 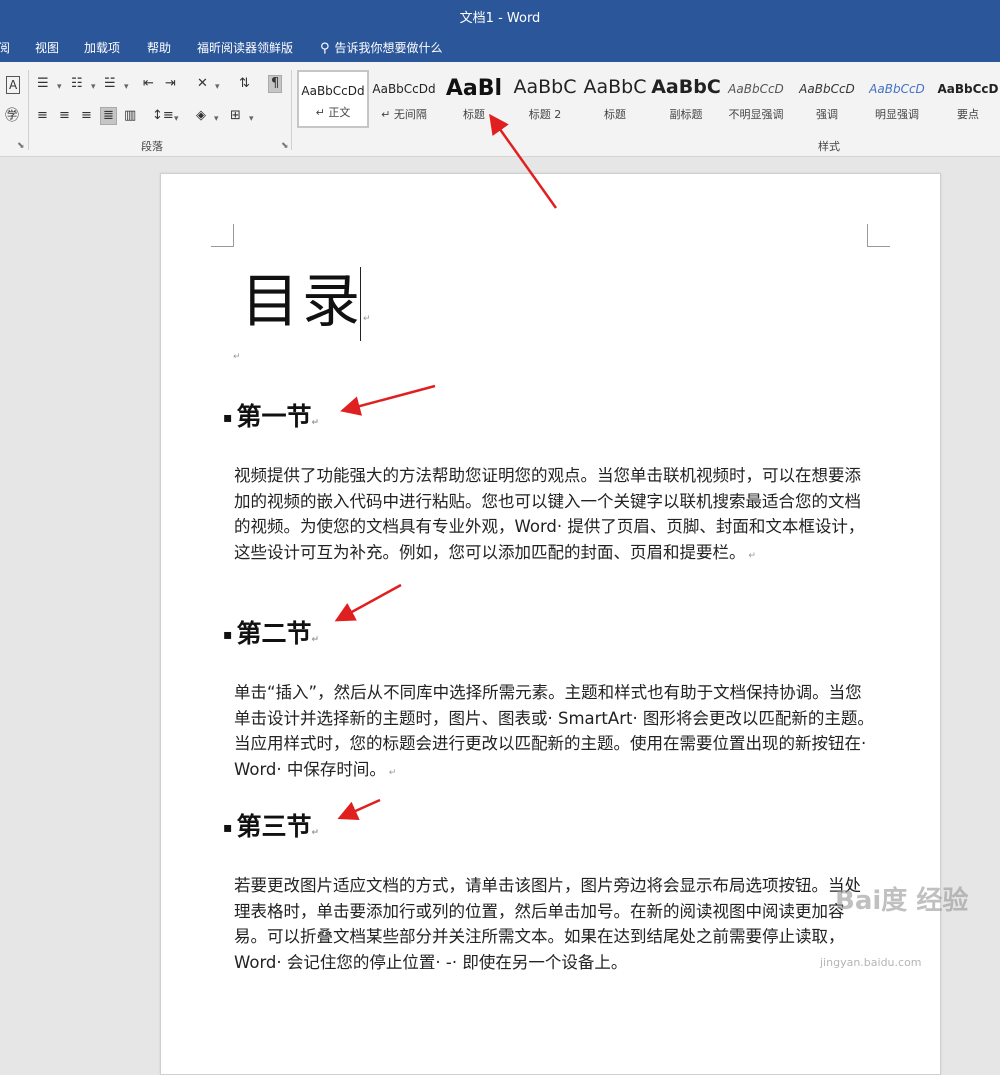 I want to click on watermark-logo: Bai度 经验, so click(x=902, y=901).